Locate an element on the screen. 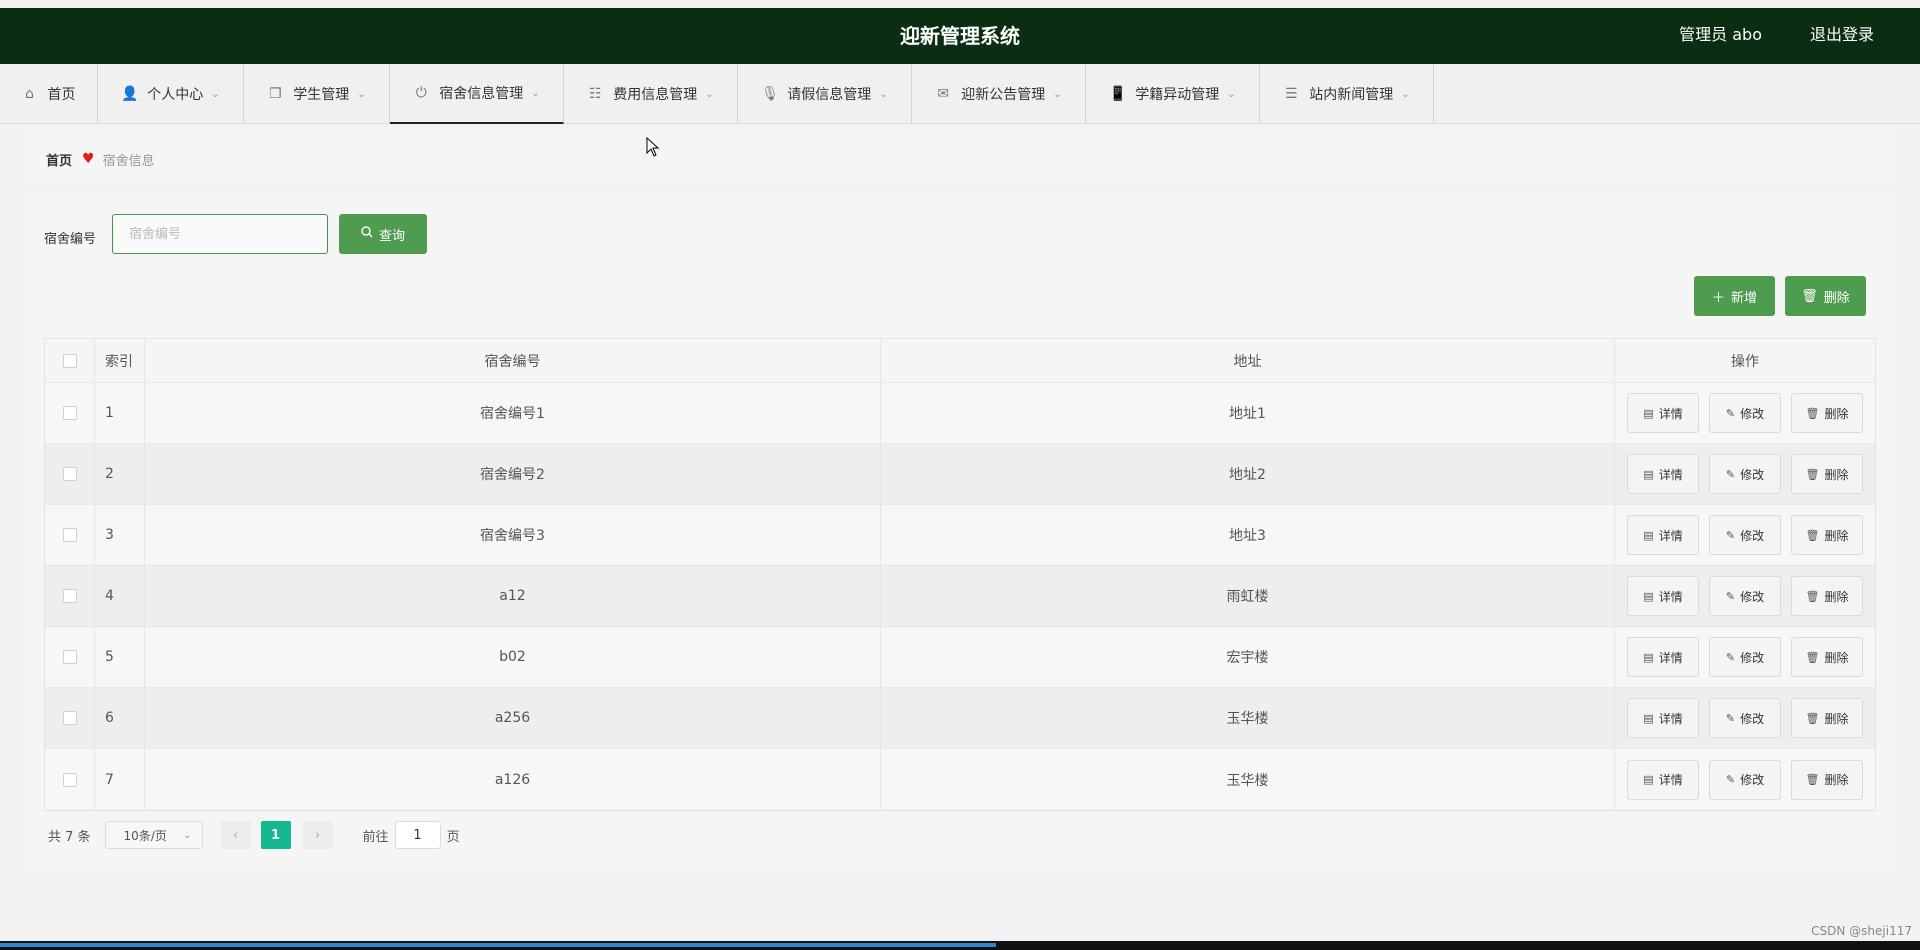 The width and height of the screenshot is (1920, 950). add-button: ＋ 新增 is located at coordinates (1734, 296).